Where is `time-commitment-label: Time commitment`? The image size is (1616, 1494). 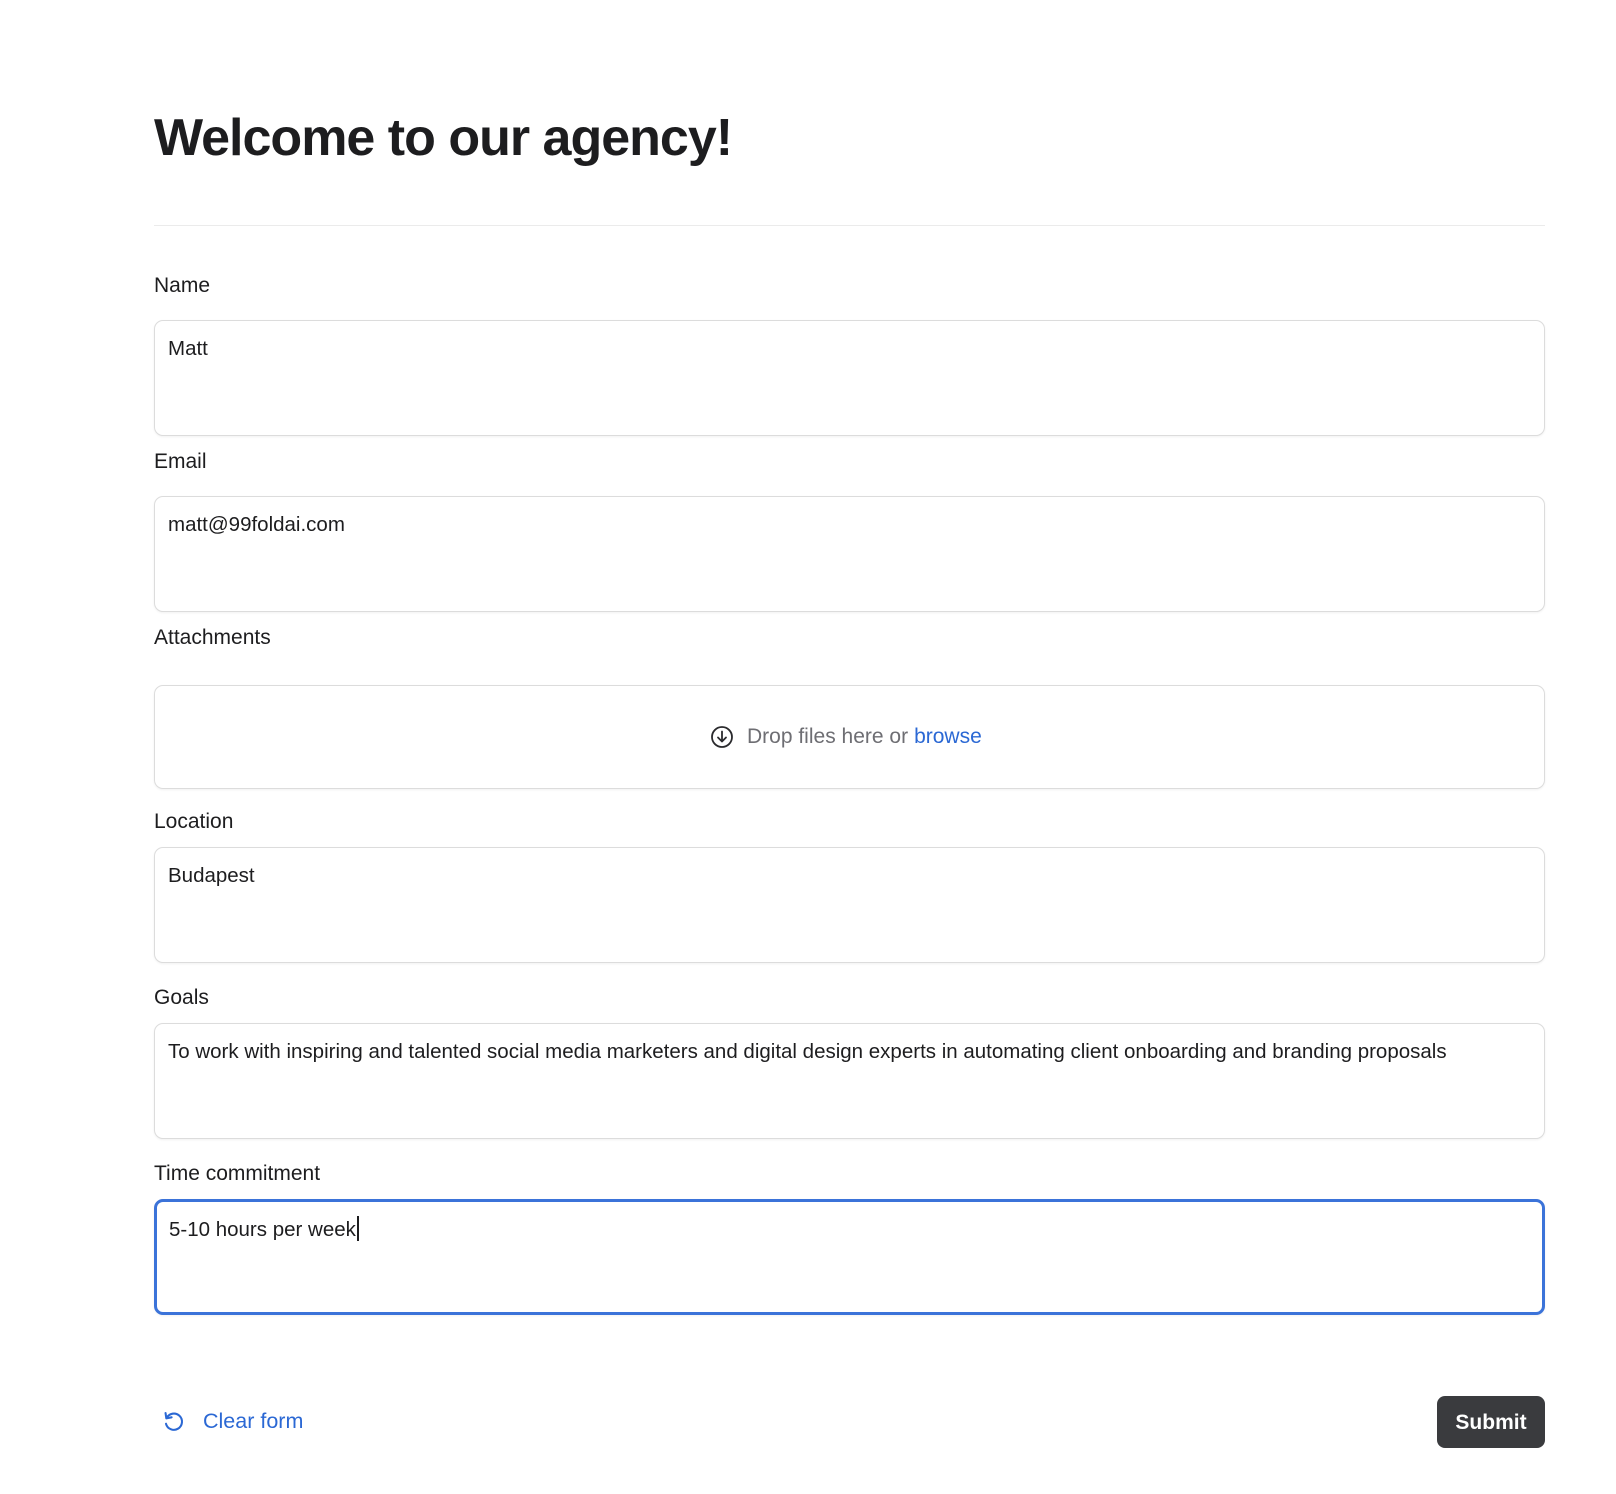 time-commitment-label: Time commitment is located at coordinates (237, 1173).